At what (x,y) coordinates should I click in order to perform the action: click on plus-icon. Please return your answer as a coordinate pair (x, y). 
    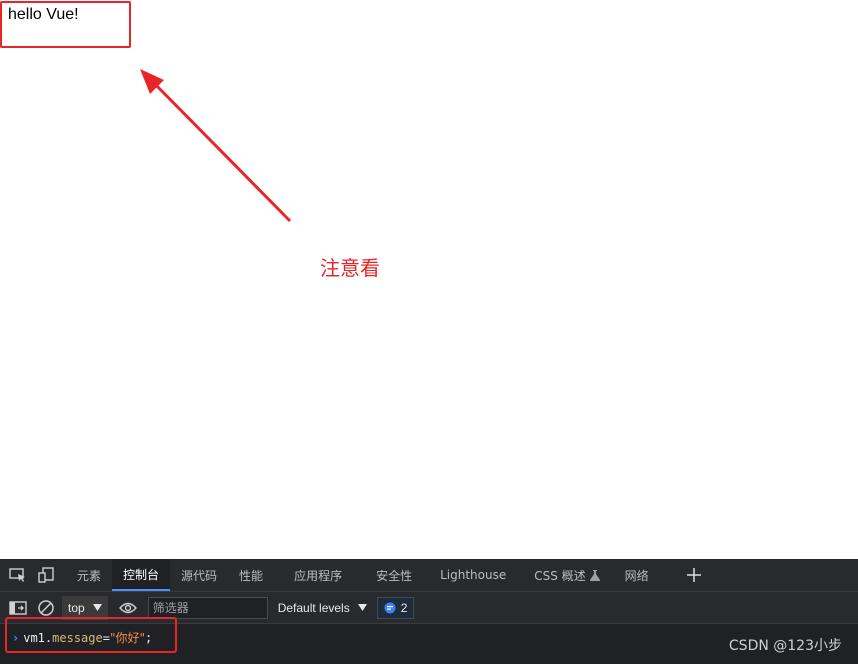
    Looking at the image, I should click on (694, 575).